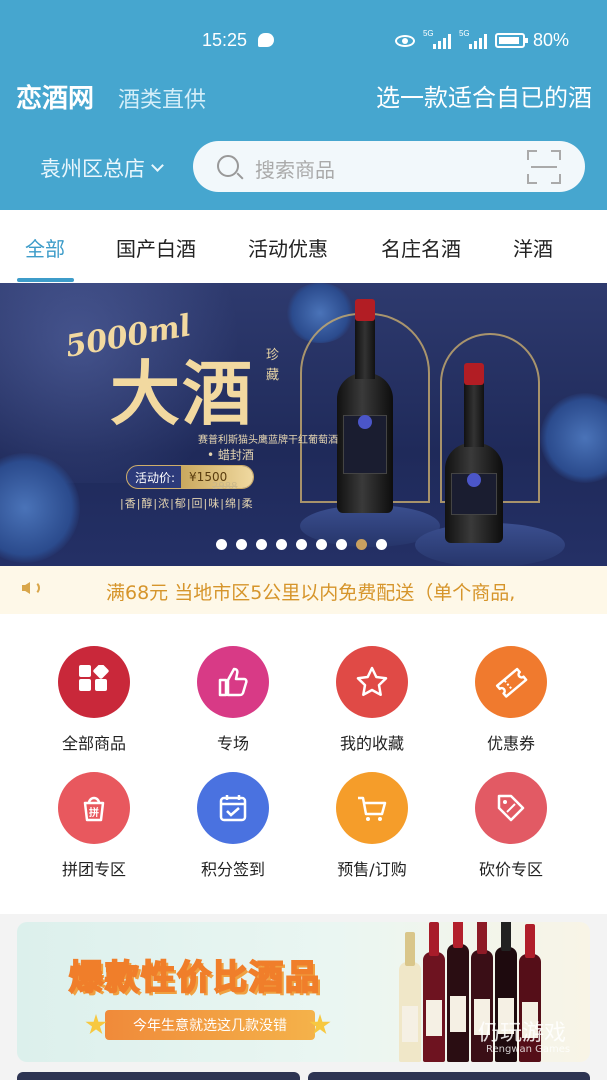  I want to click on shortcut-label: 预售/订购, so click(372, 869).